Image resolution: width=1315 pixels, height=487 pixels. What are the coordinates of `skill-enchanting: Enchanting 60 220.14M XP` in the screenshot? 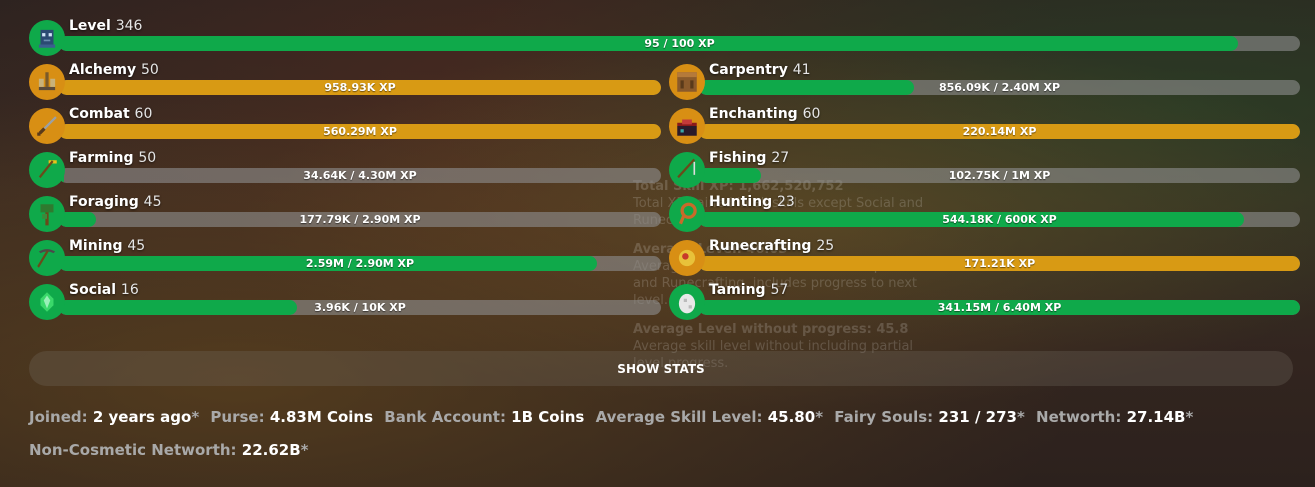 It's located at (984, 128).